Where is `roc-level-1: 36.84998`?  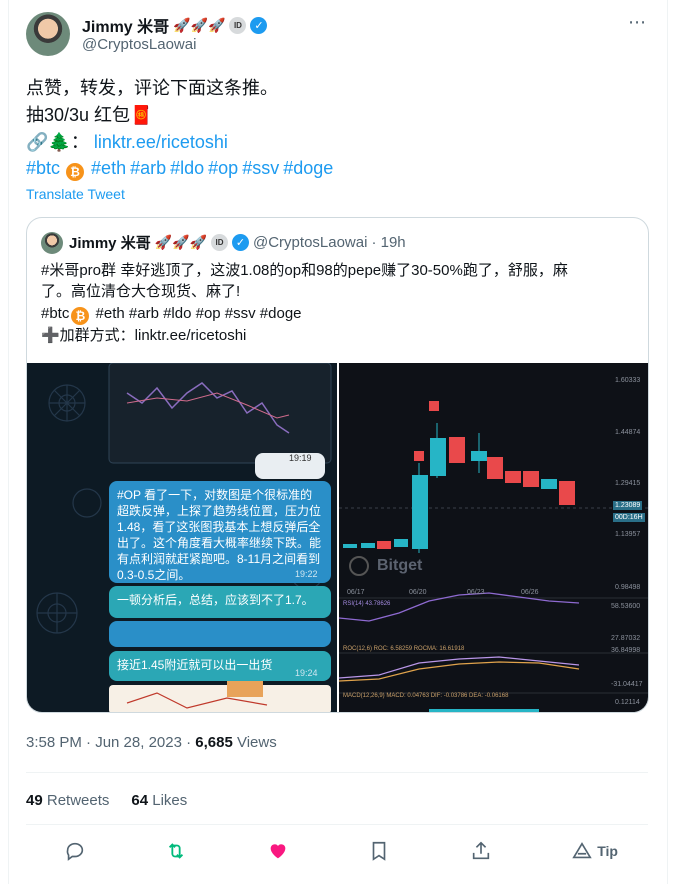
roc-level-1: 36.84998 is located at coordinates (626, 650).